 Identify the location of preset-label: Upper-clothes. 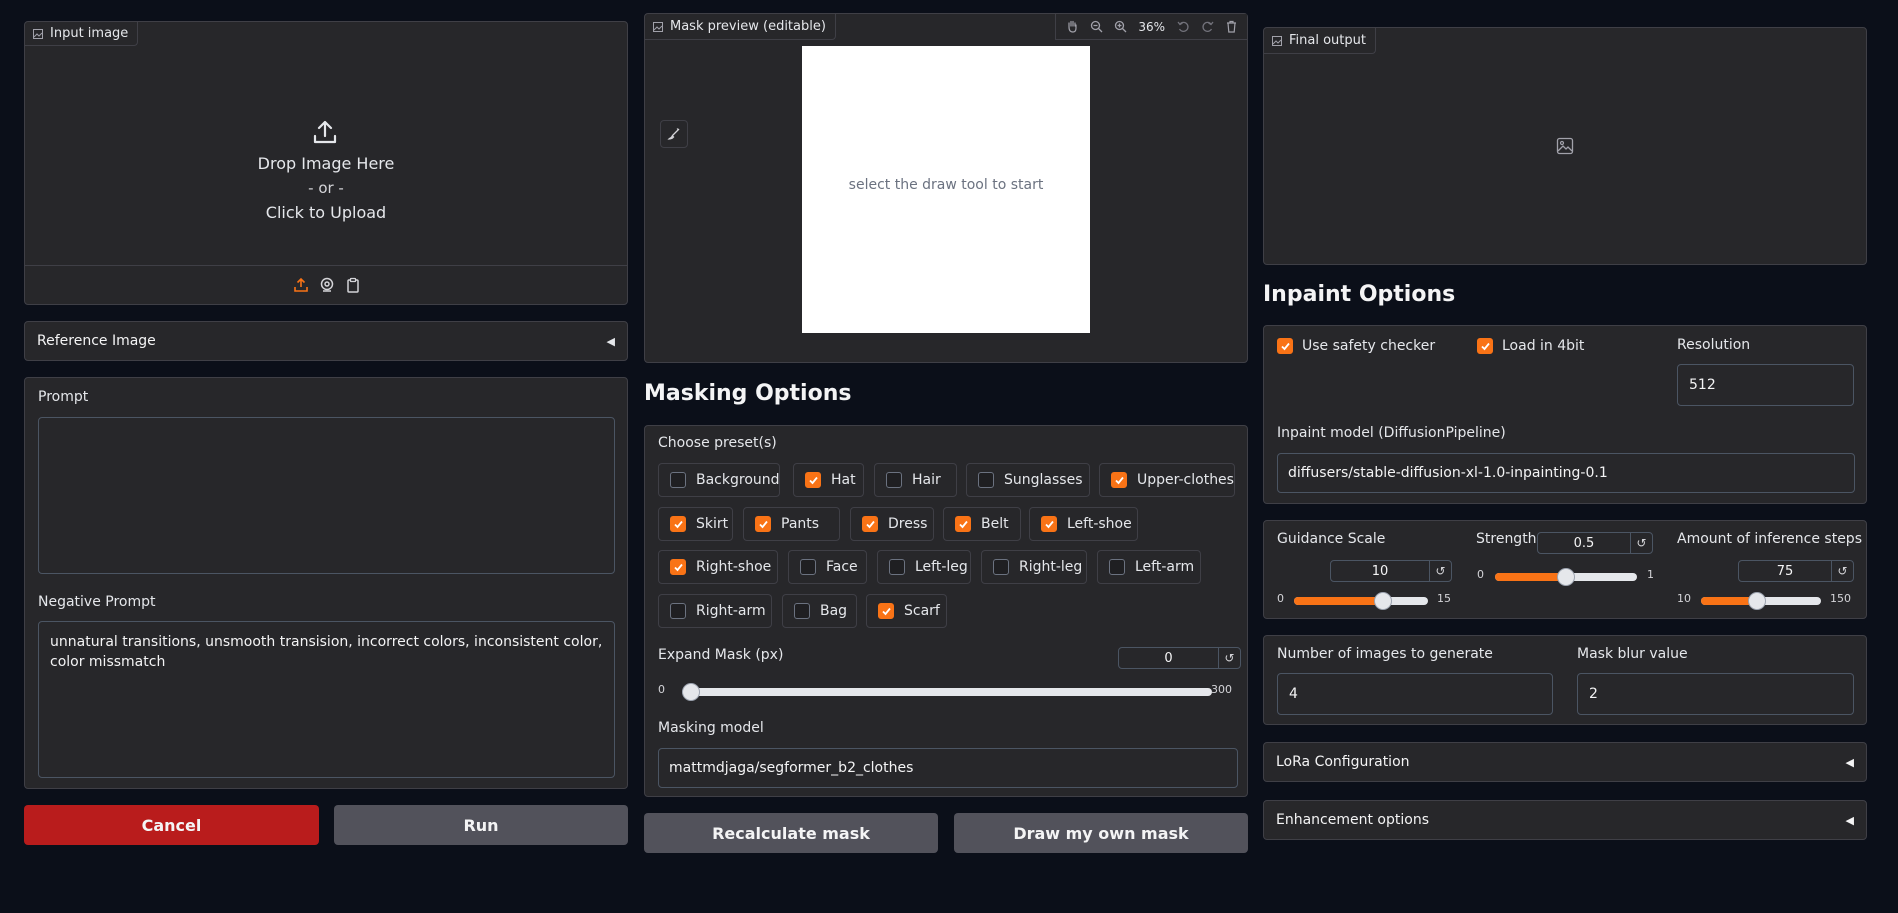
(1185, 480).